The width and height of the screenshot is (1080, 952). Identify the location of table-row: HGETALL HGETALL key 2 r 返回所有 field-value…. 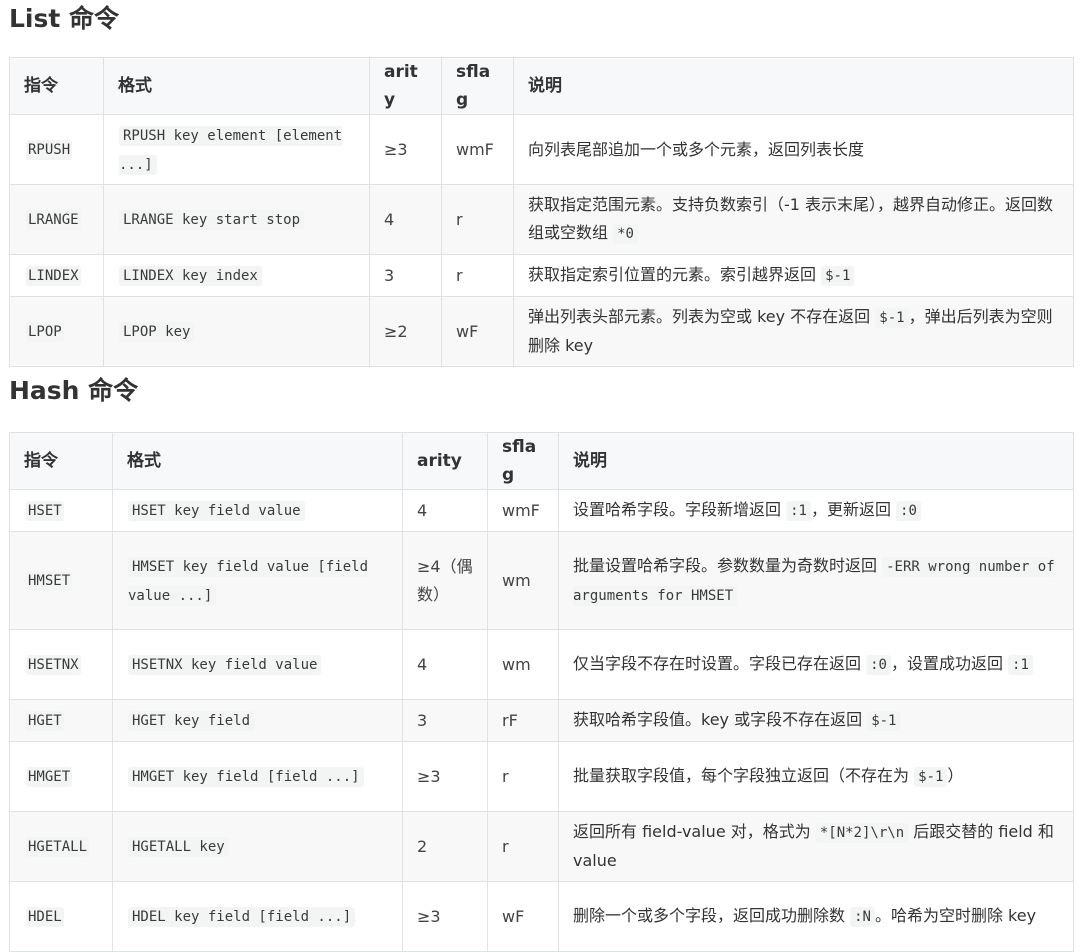
(541, 846).